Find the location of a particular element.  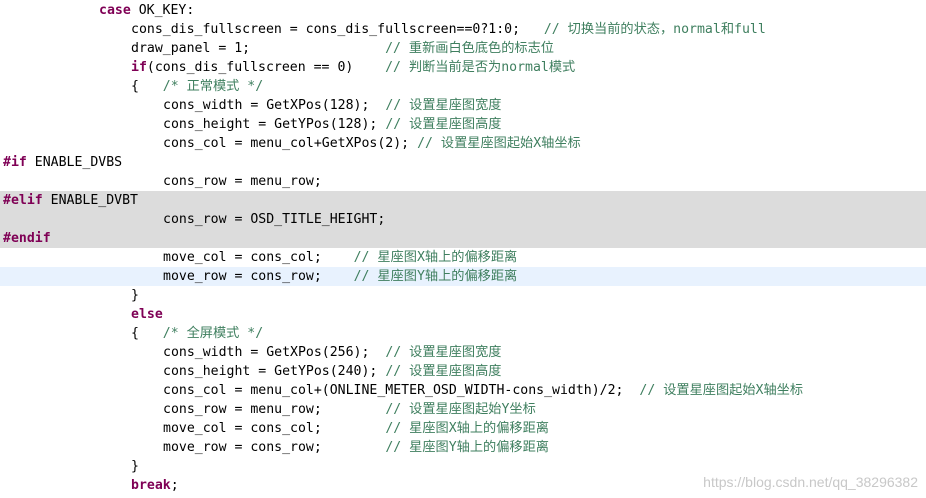

code-line: cons_height = GetYPos(128); // 设置星座图高度 is located at coordinates (463, 124).